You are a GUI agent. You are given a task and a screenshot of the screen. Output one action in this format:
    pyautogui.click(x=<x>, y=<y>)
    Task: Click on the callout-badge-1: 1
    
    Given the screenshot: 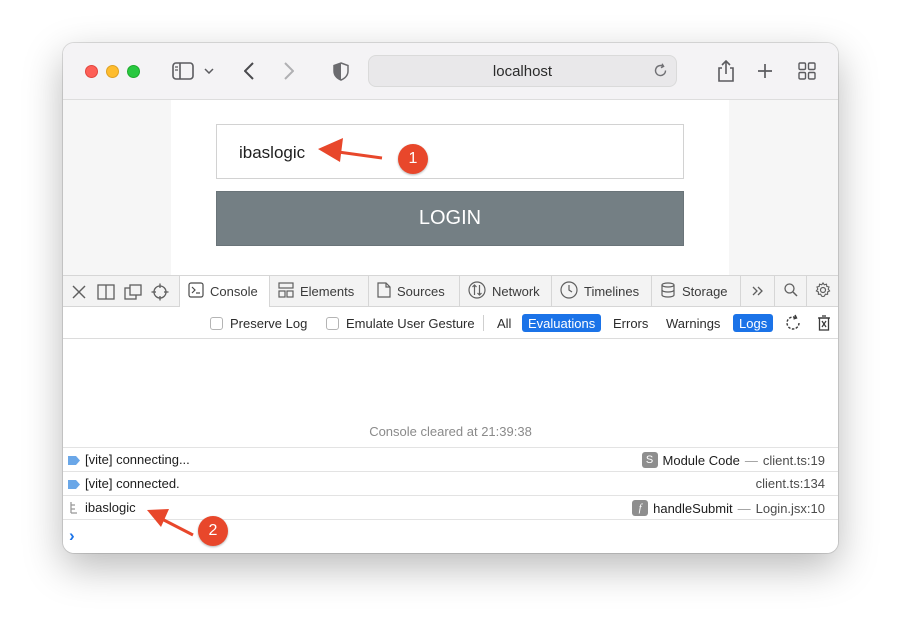 What is the action you would take?
    pyautogui.click(x=413, y=159)
    